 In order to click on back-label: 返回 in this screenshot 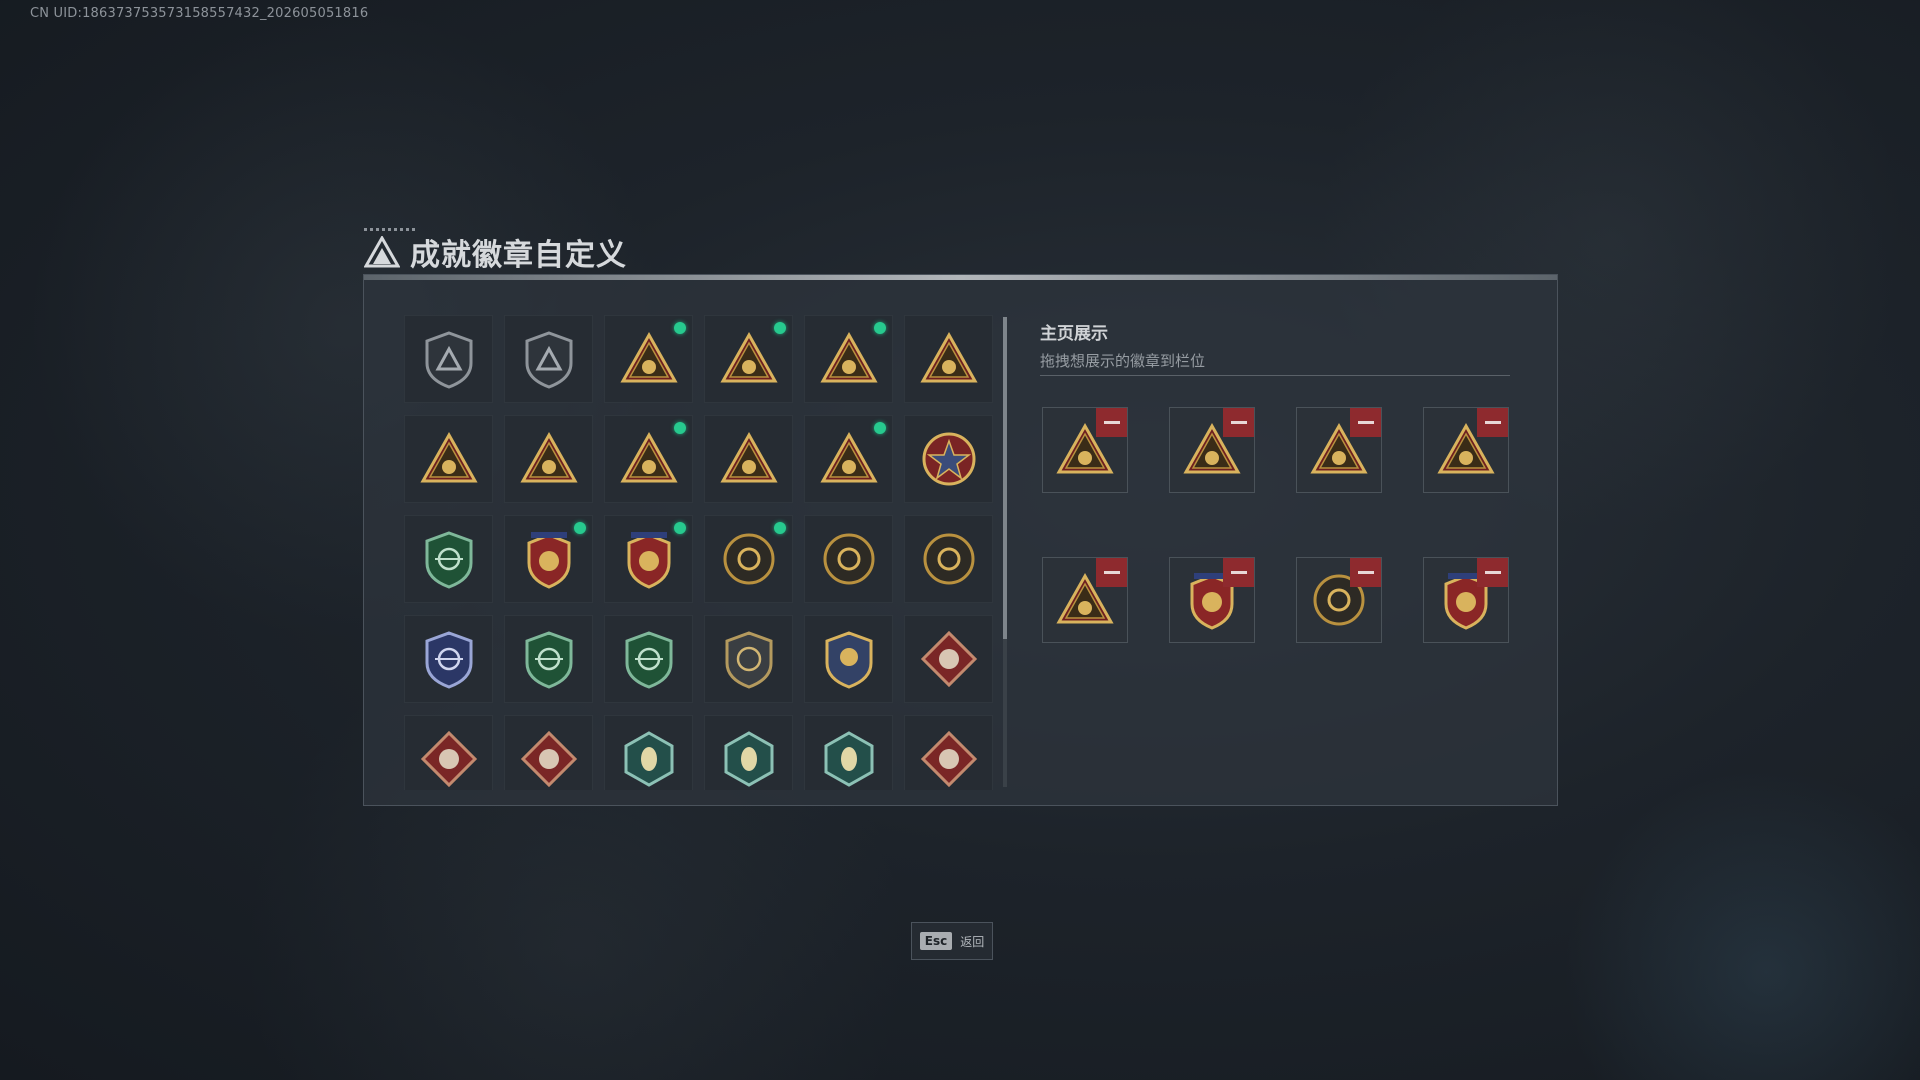, I will do `click(972, 941)`.